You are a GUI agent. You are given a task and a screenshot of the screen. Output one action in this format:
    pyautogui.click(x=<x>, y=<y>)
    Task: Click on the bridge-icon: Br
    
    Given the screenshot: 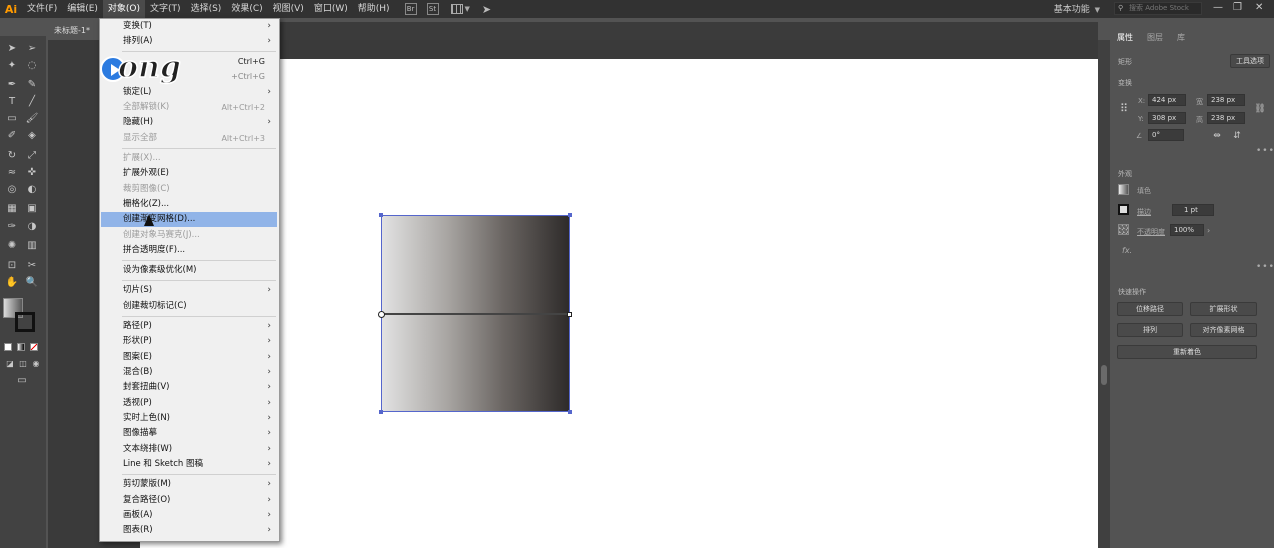 What is the action you would take?
    pyautogui.click(x=410, y=9)
    